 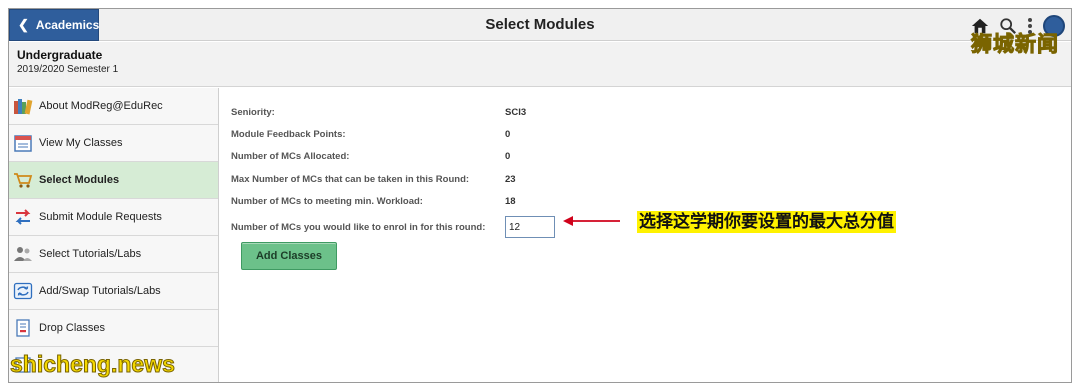 What do you see at coordinates (23, 143) in the screenshot?
I see `calendar-icon` at bounding box center [23, 143].